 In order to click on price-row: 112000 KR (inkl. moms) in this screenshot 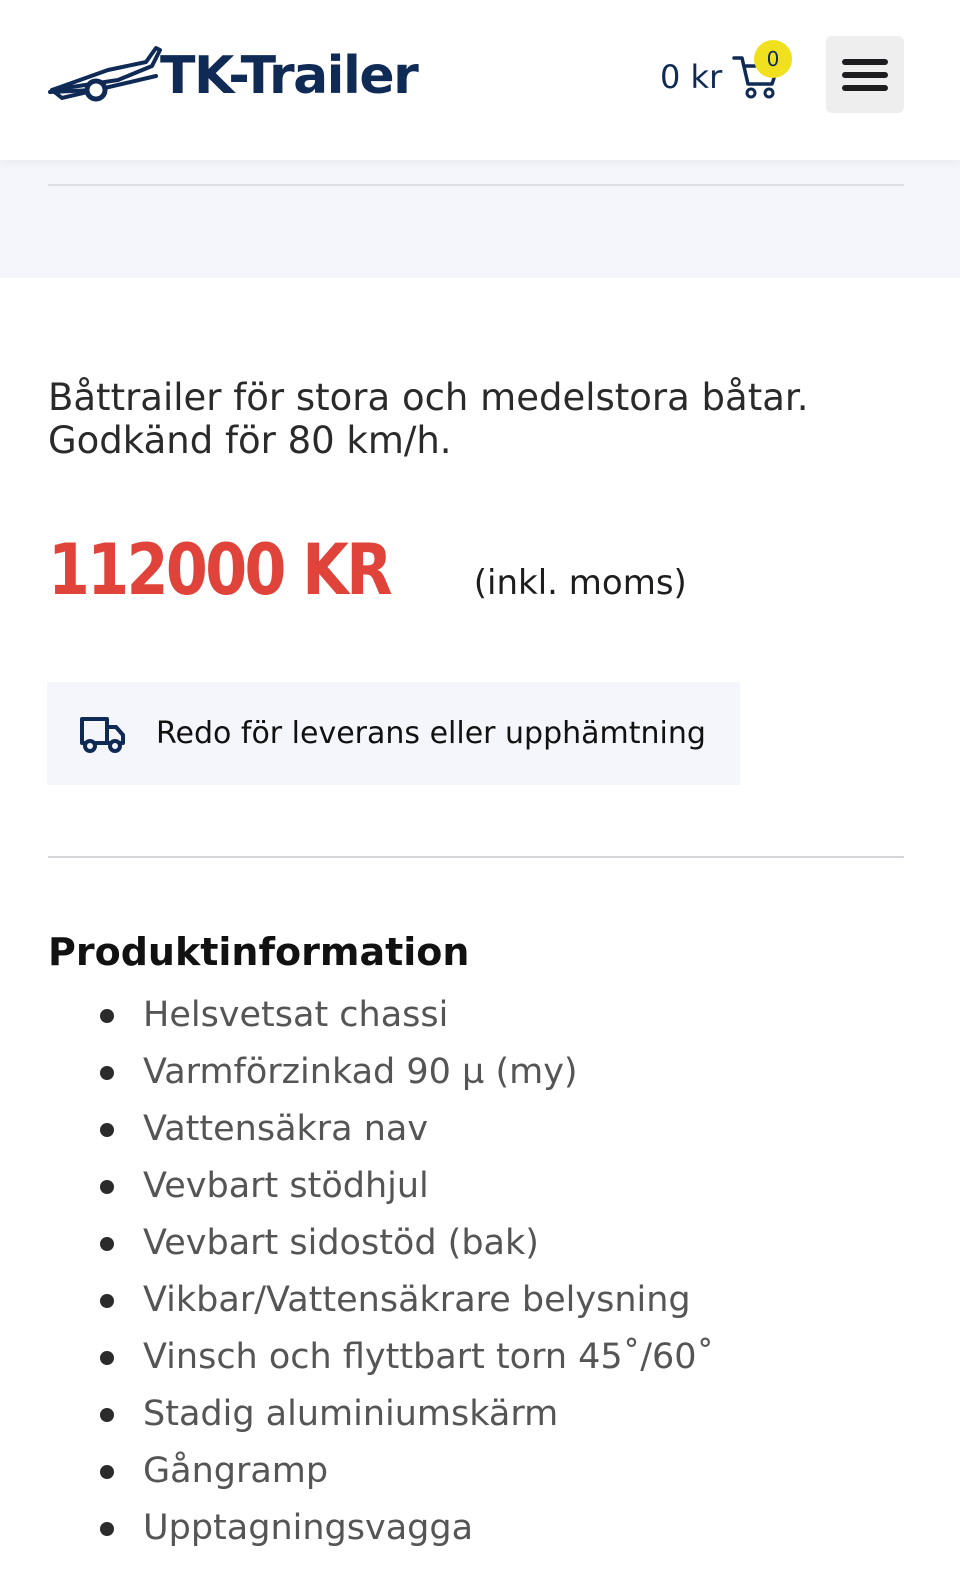, I will do `click(367, 570)`.